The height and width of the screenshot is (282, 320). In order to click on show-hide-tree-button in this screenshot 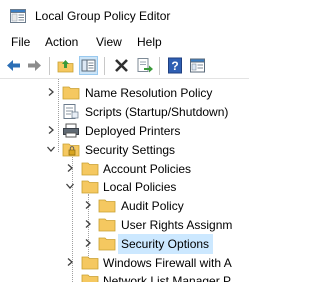, I will do `click(88, 65)`.